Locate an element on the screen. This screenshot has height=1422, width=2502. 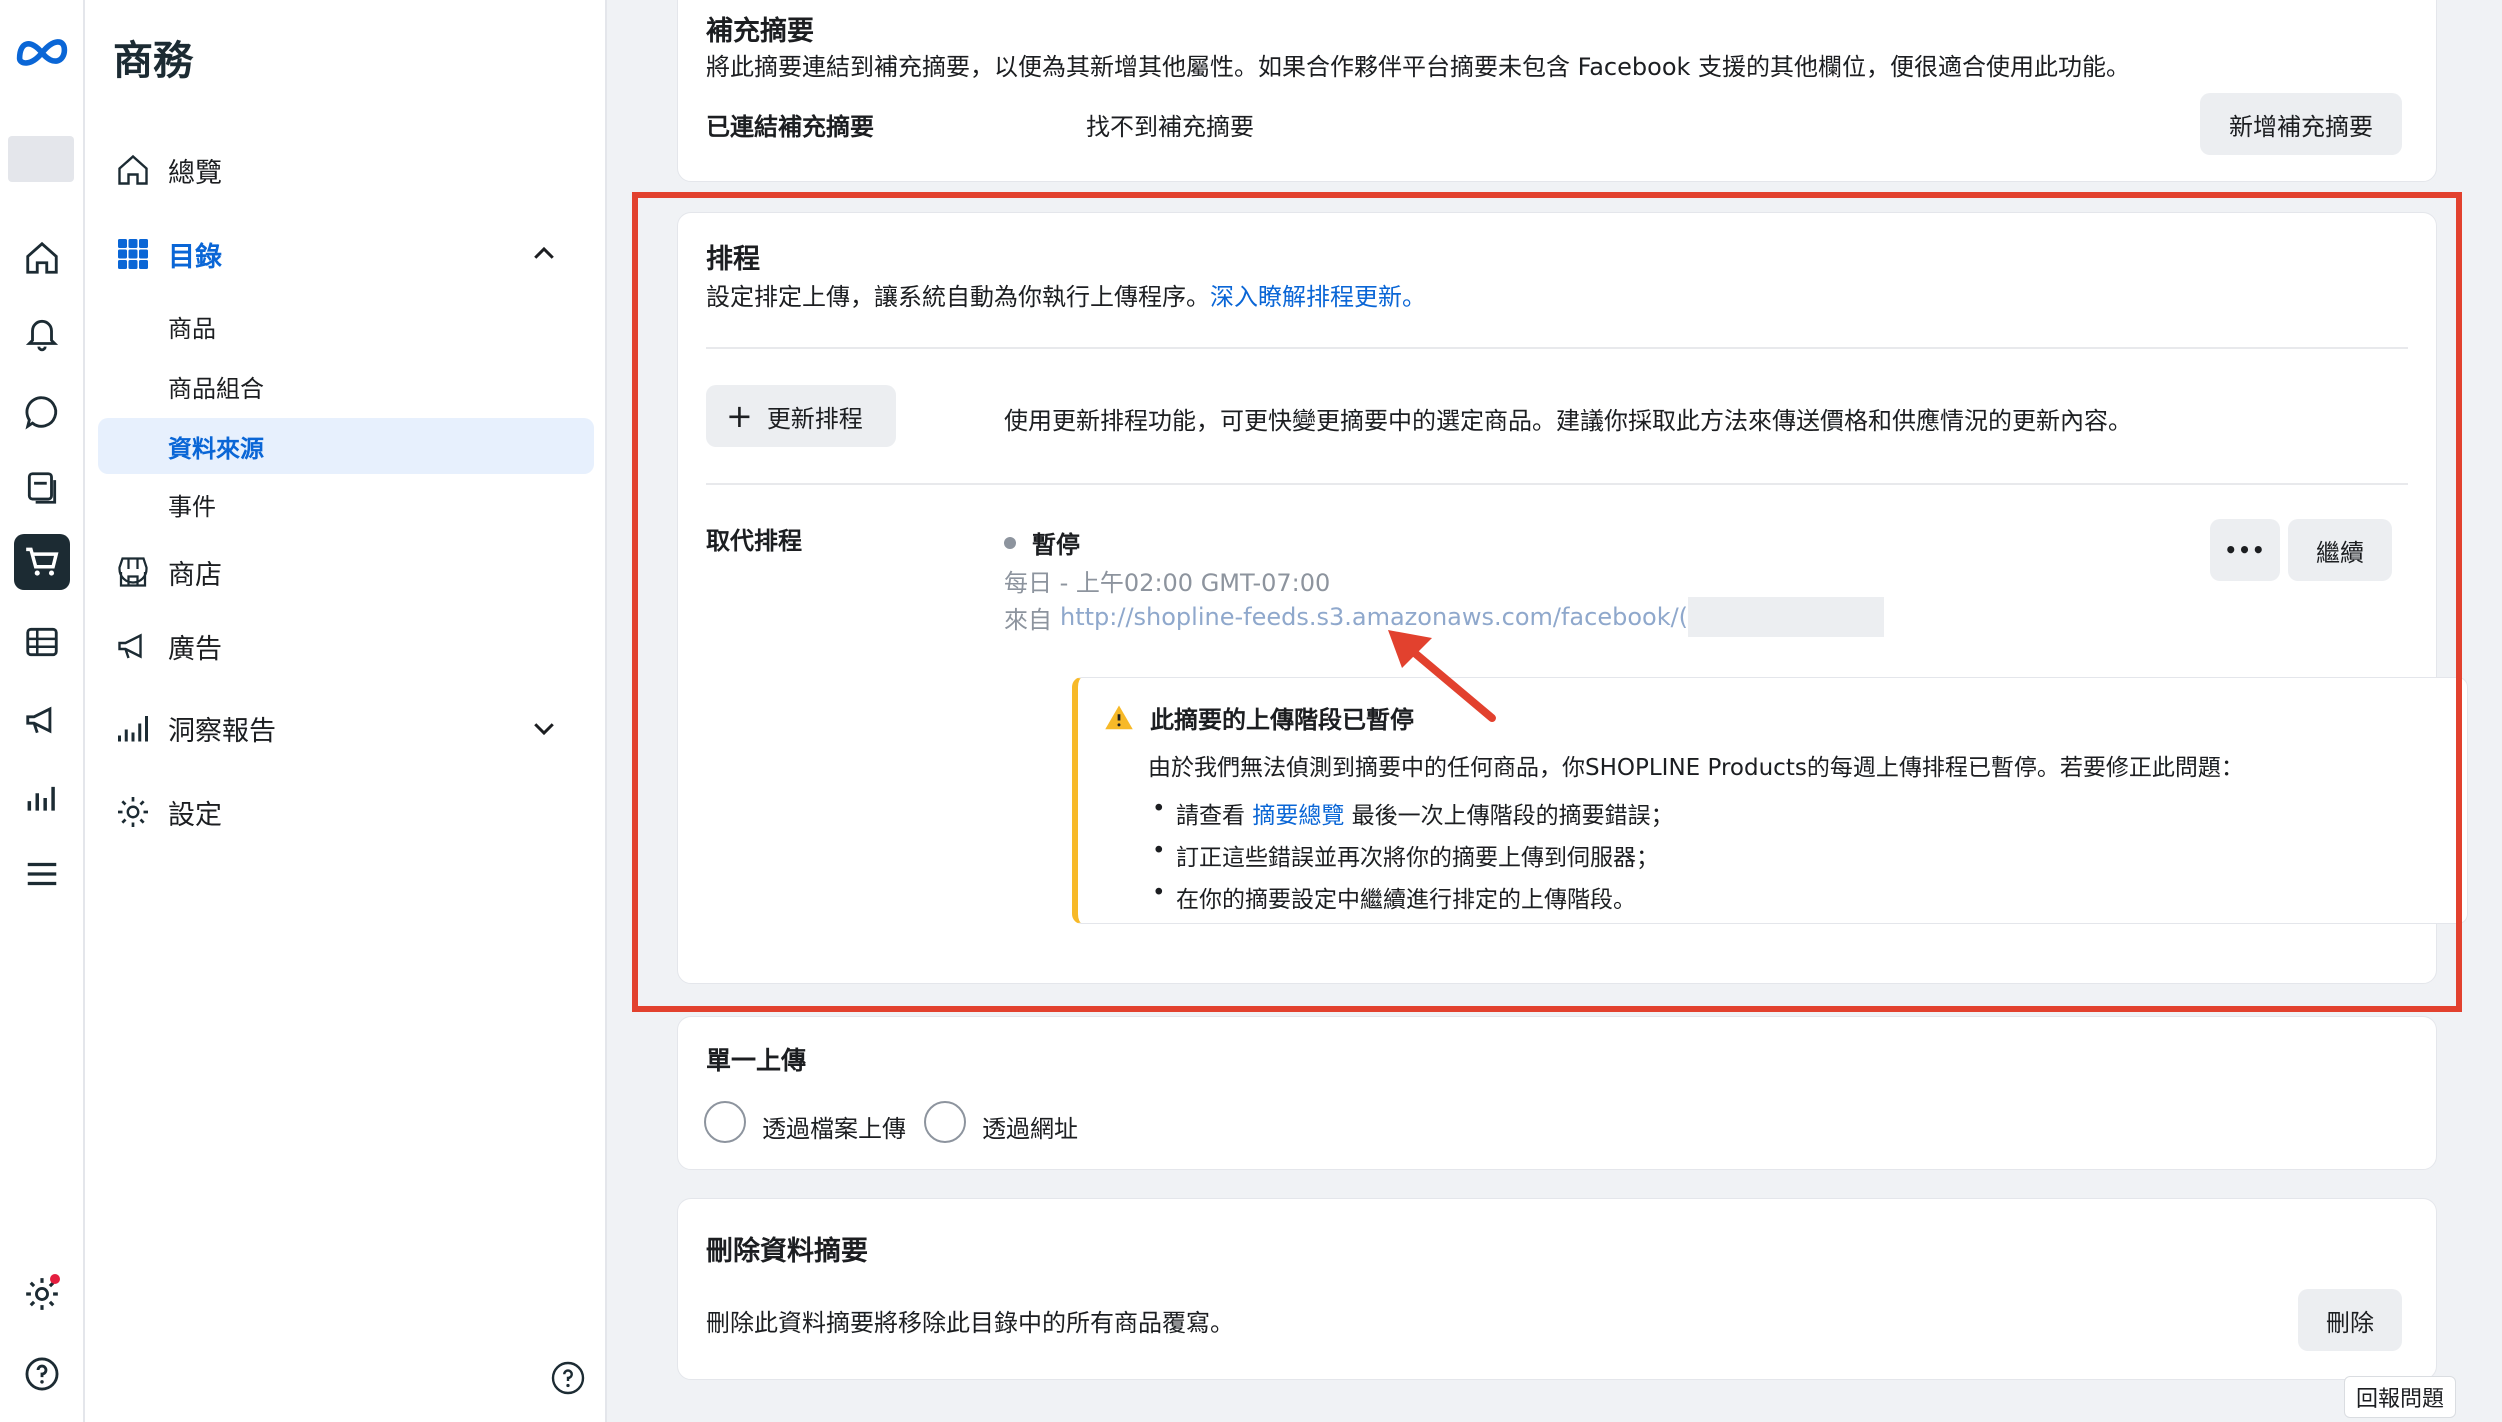
delete-button: 刪除 is located at coordinates (2350, 1320).